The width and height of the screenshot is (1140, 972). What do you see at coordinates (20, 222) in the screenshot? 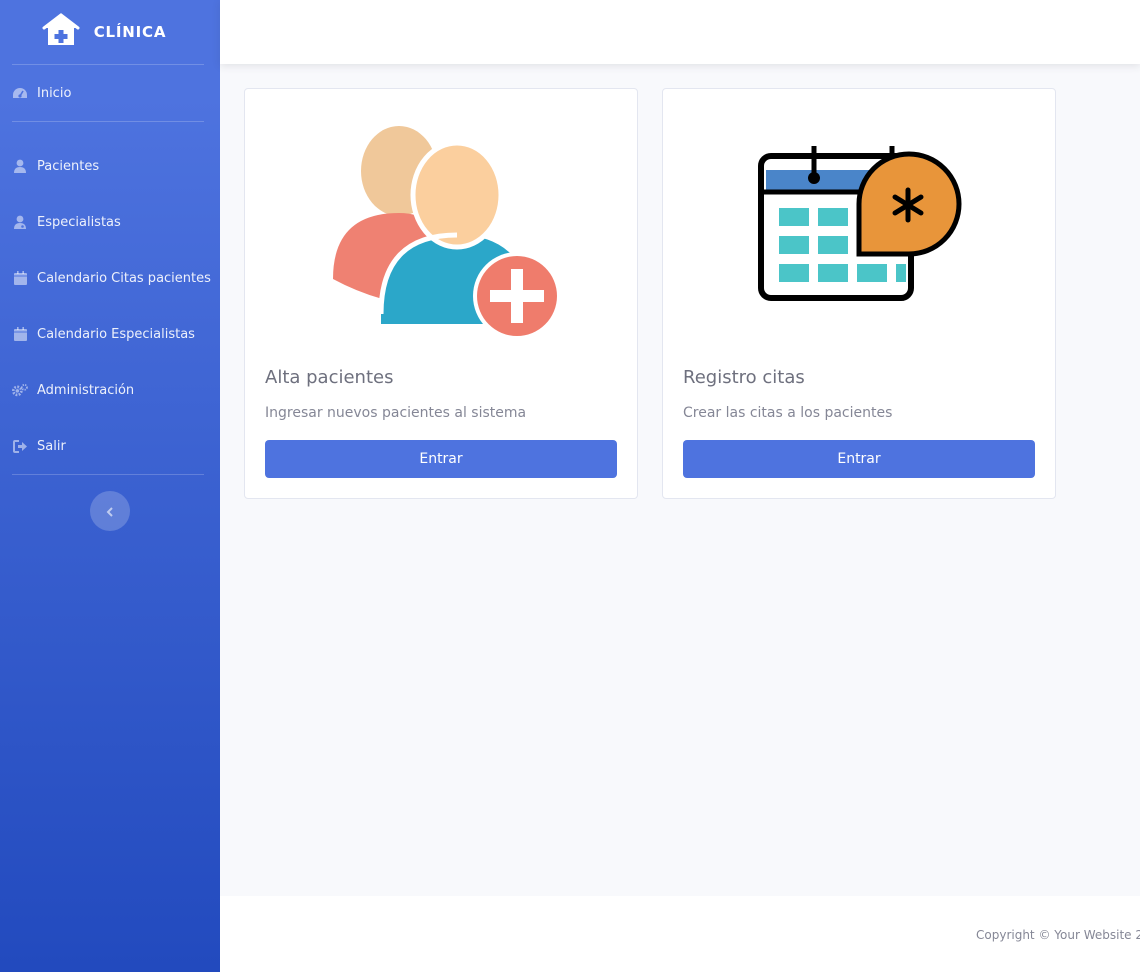
I see `user-doctor-icon` at bounding box center [20, 222].